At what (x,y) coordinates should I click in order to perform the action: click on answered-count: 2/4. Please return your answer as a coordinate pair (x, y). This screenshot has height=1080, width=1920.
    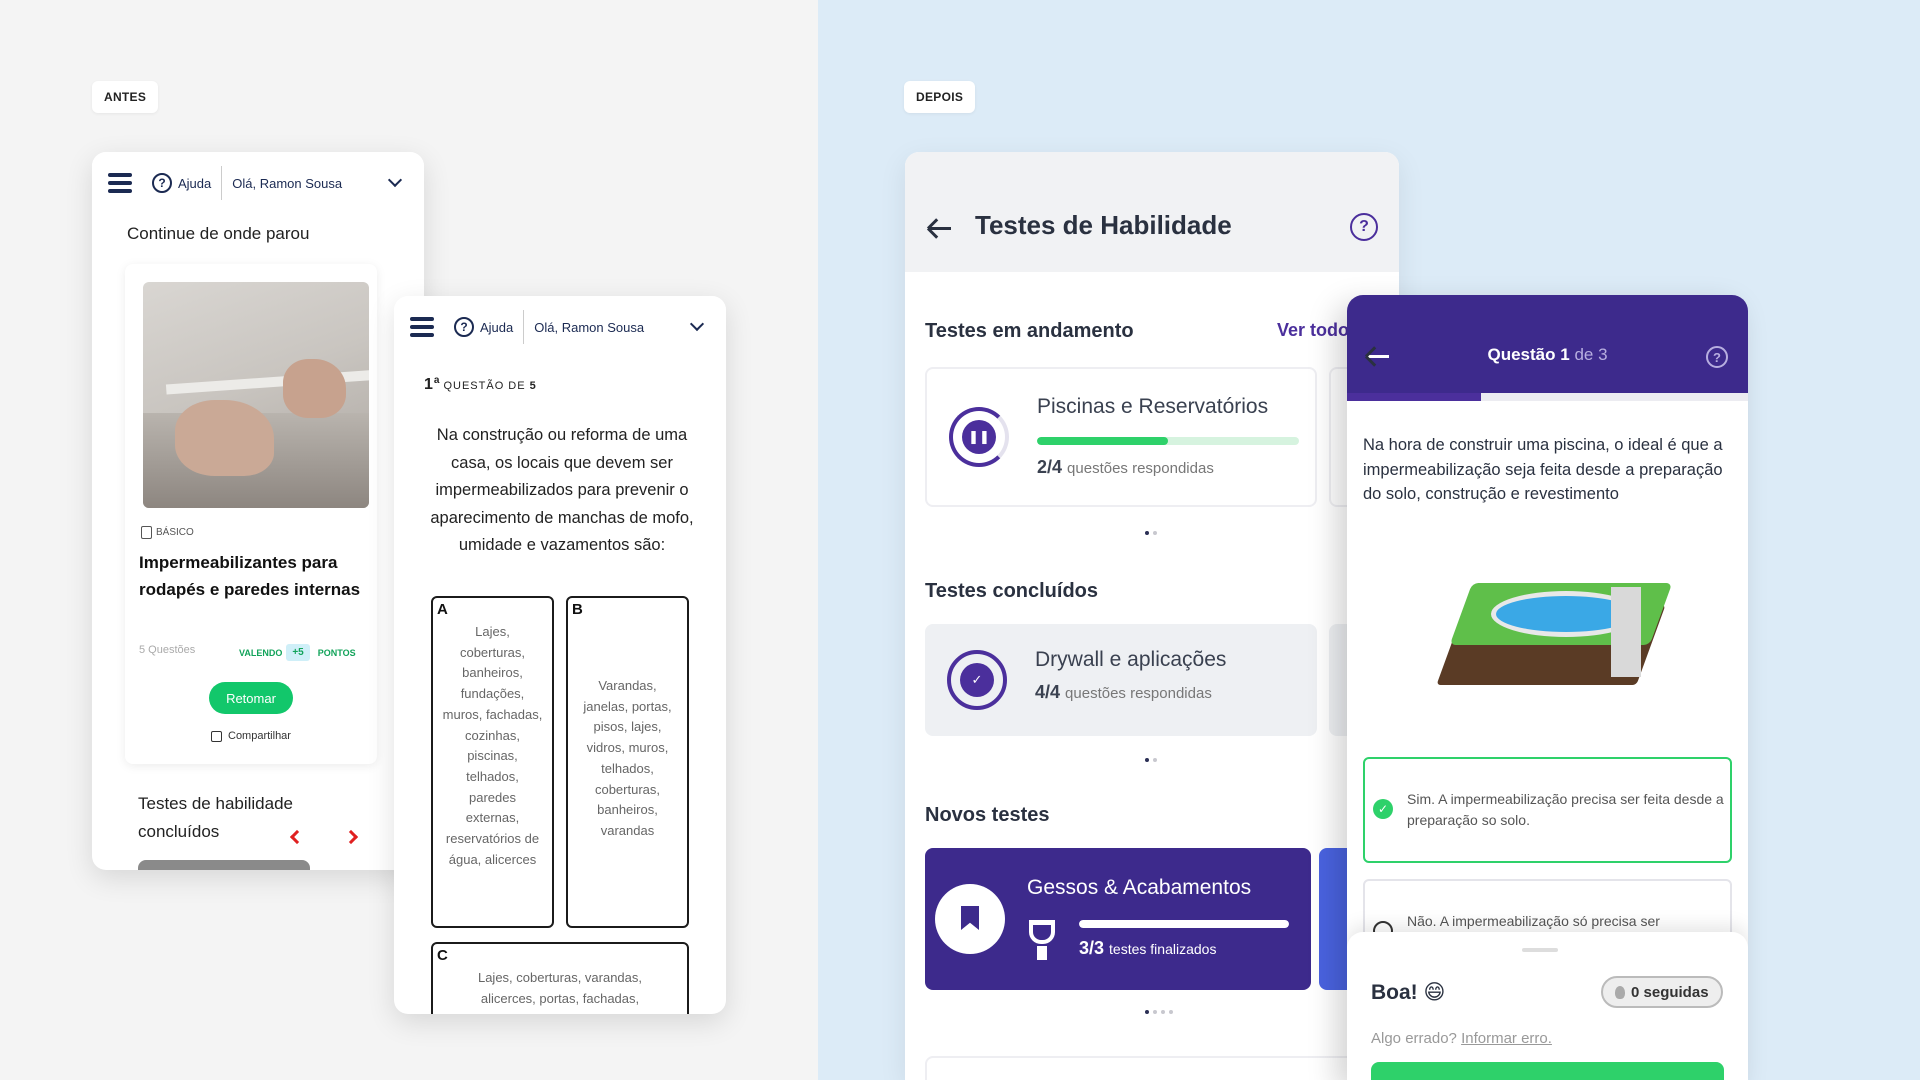
    Looking at the image, I should click on (1050, 467).